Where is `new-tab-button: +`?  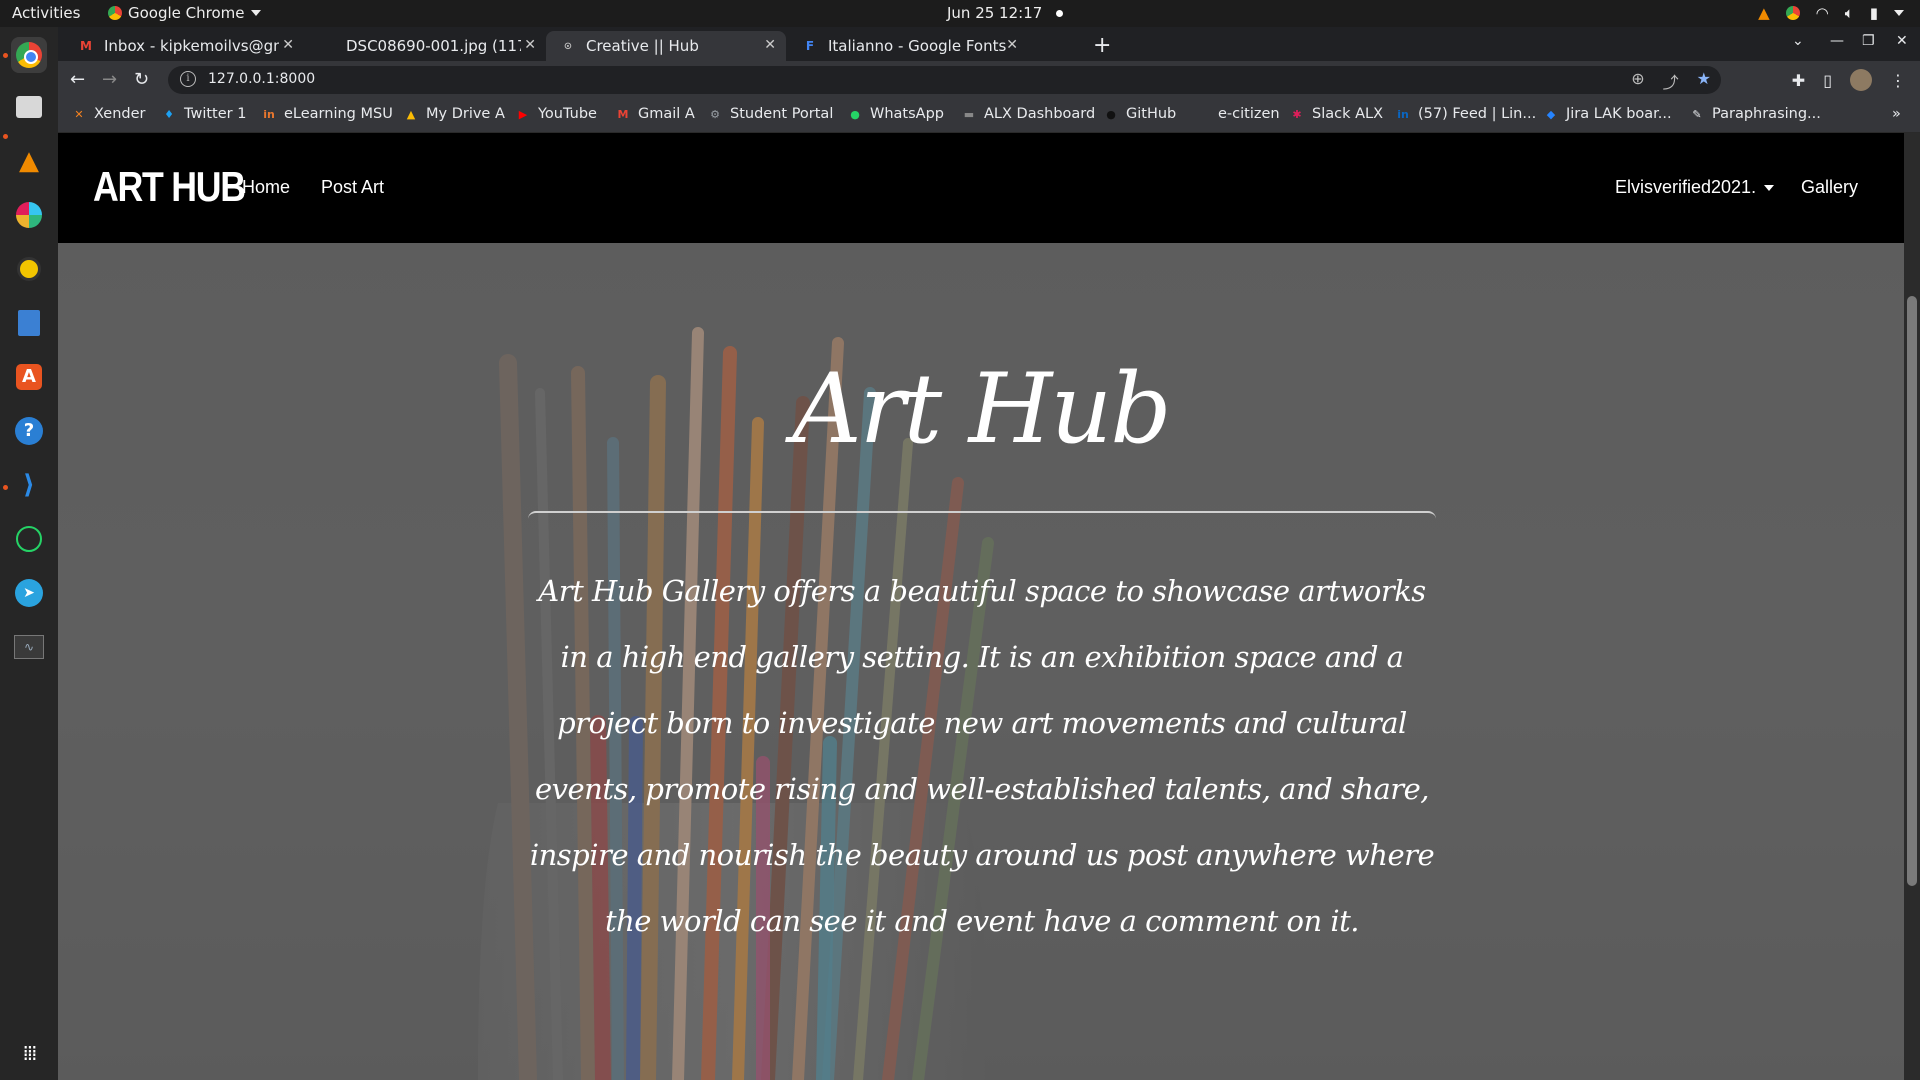
new-tab-button: + is located at coordinates (1102, 45).